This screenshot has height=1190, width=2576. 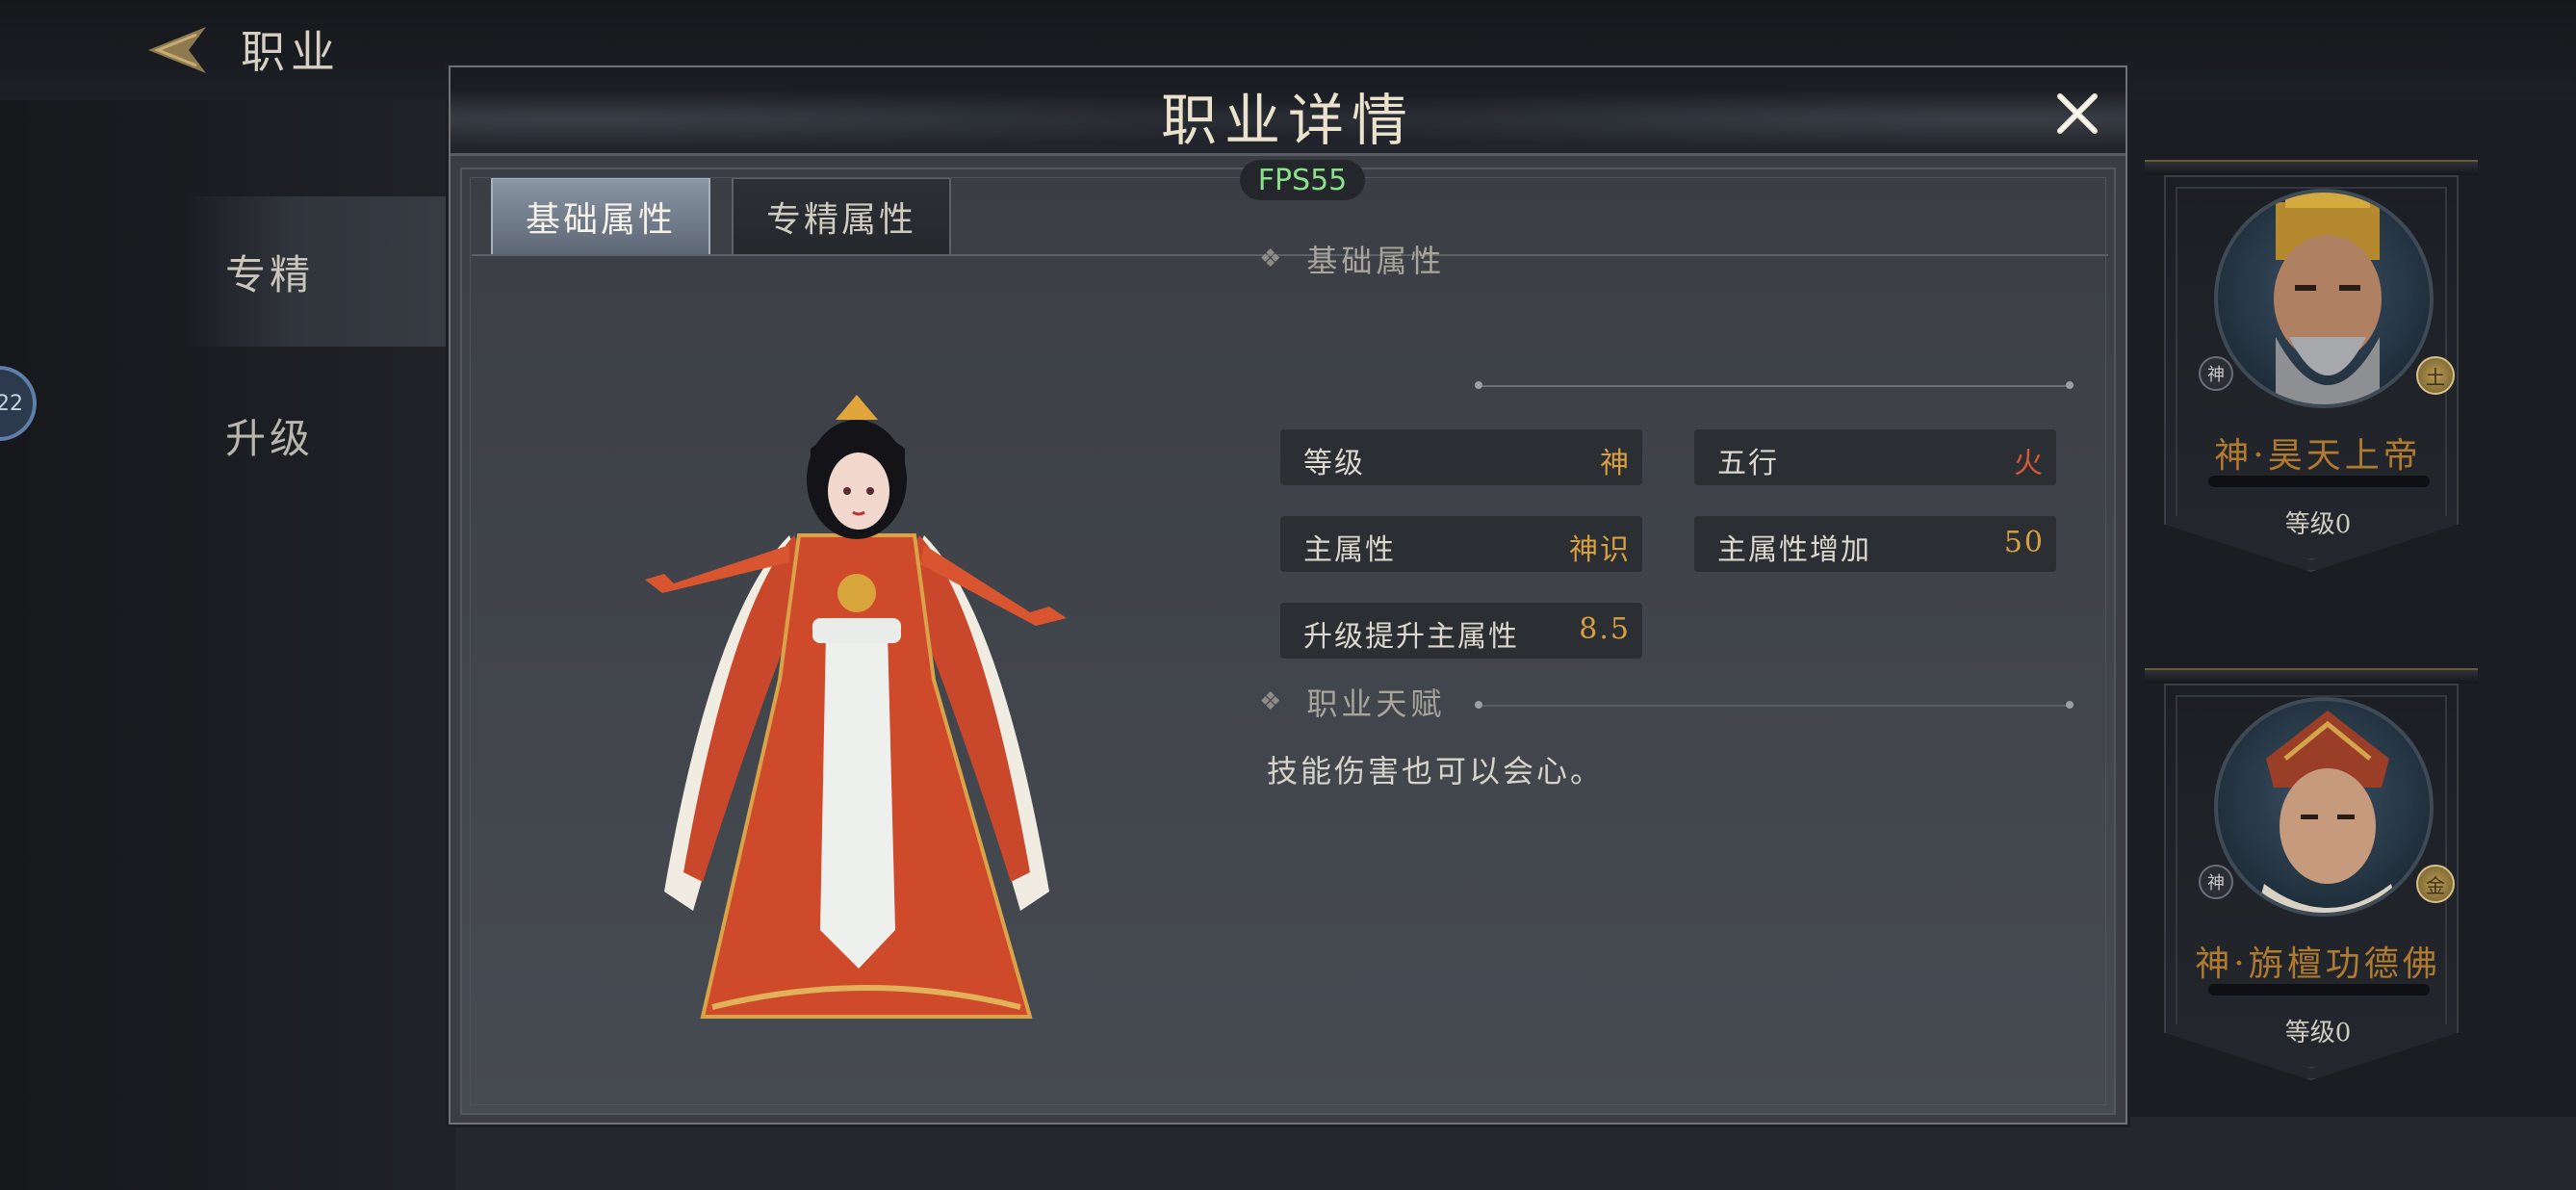 What do you see at coordinates (1302, 180) in the screenshot?
I see `fps-counter: FPS55` at bounding box center [1302, 180].